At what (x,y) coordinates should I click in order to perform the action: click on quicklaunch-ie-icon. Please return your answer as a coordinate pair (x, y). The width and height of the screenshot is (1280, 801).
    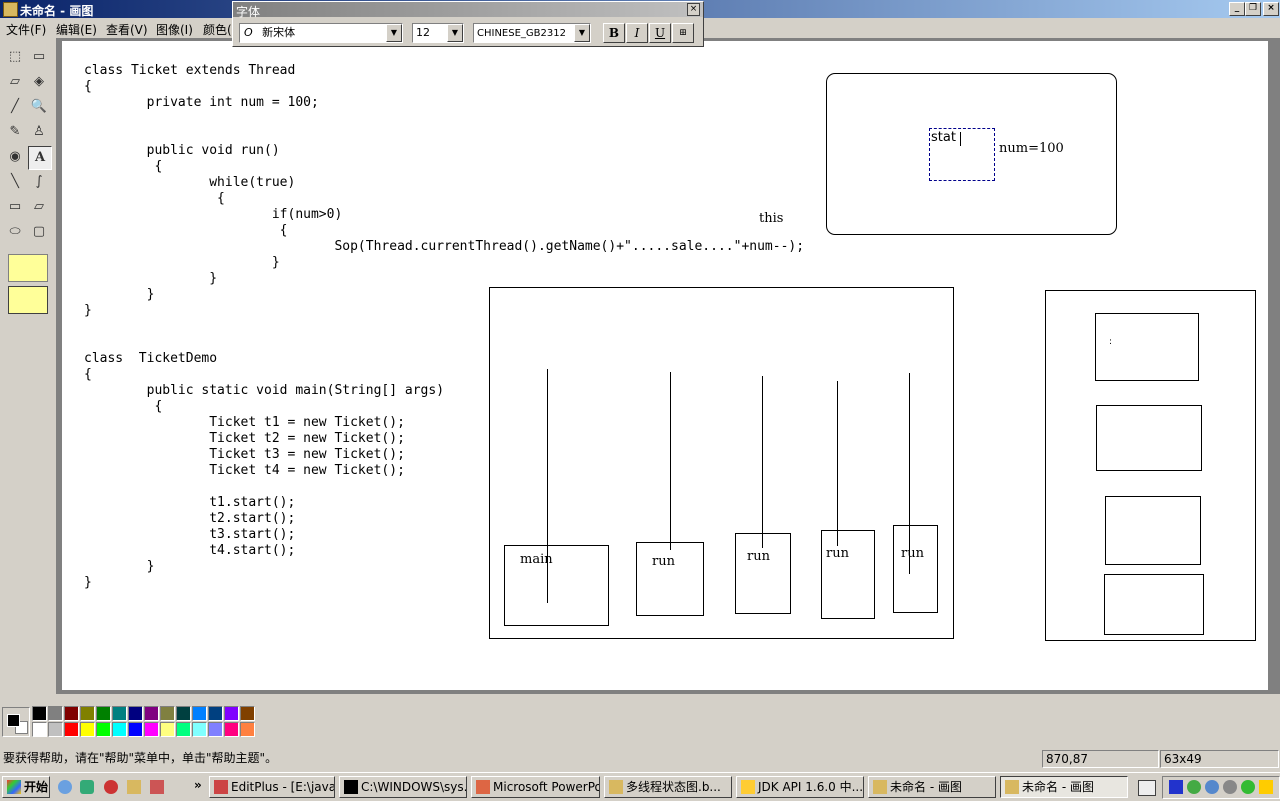
    Looking at the image, I should click on (65, 787).